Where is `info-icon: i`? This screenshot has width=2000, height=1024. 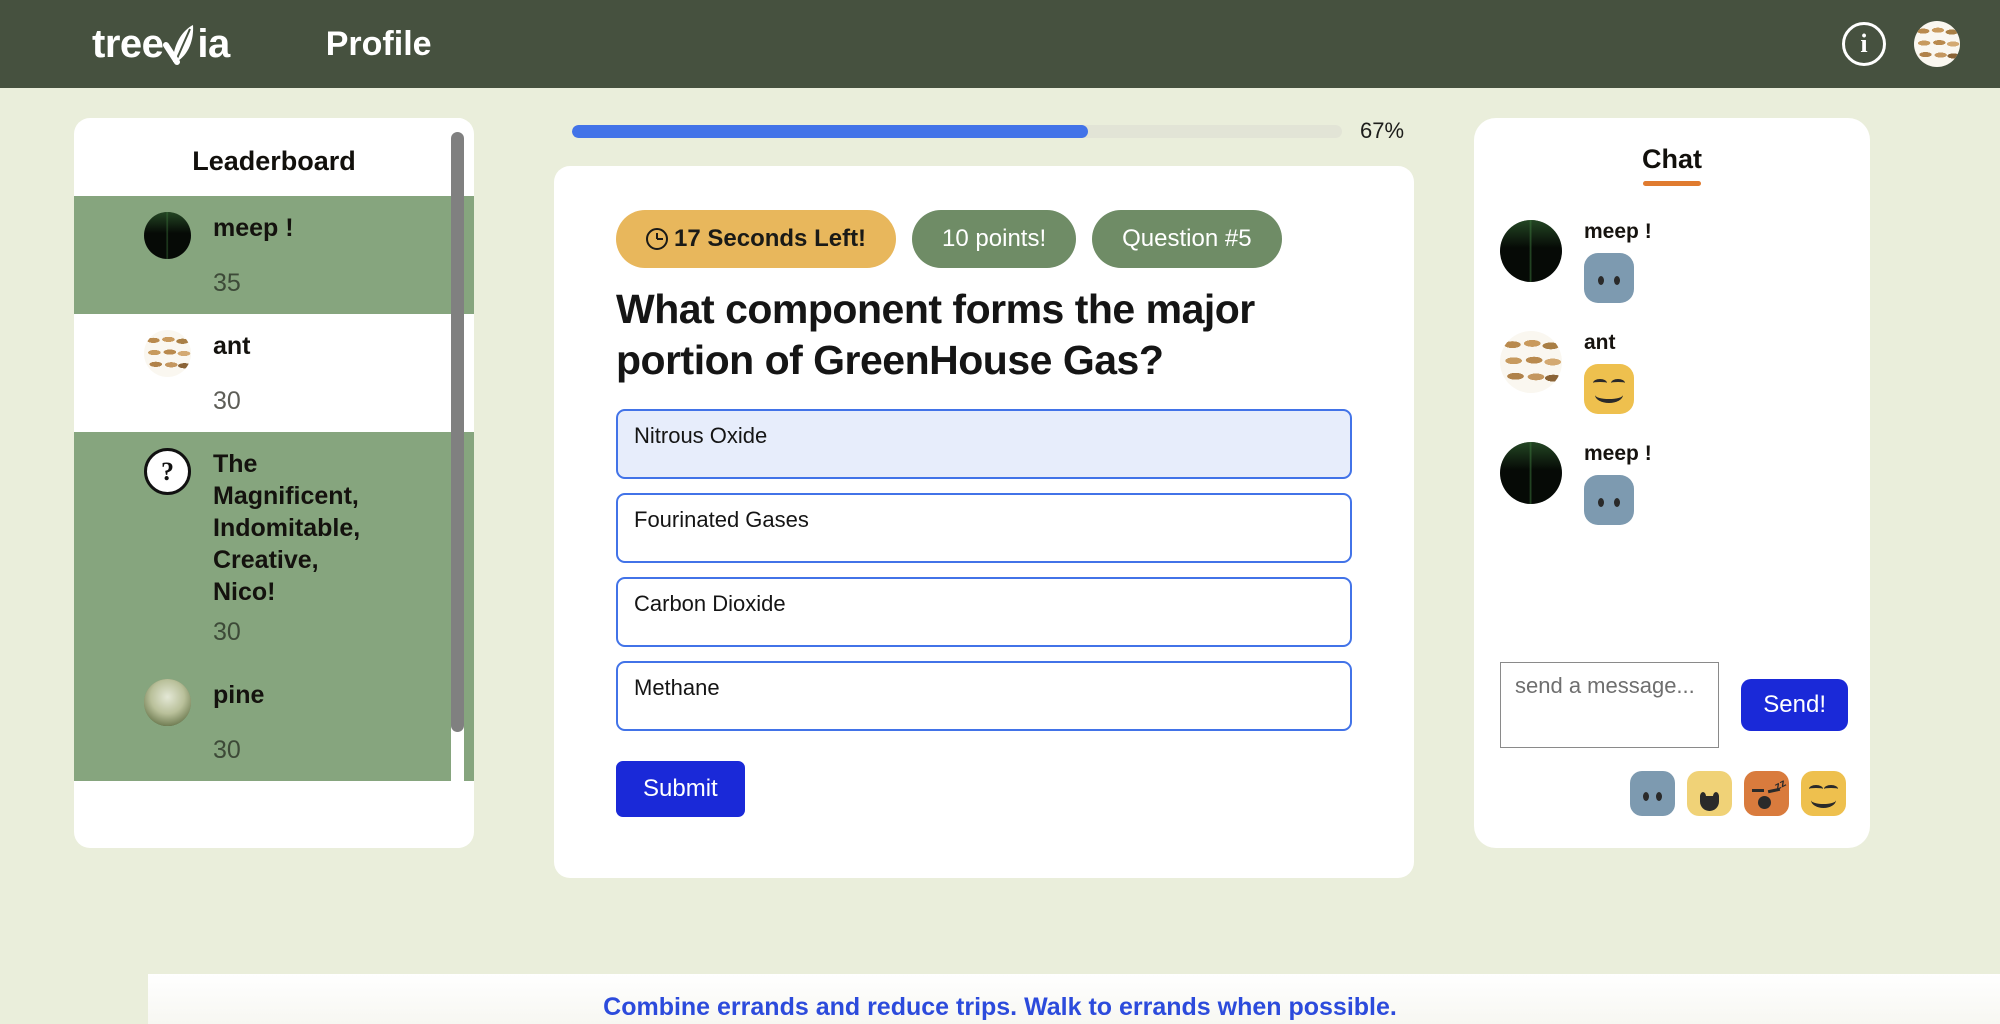
info-icon: i is located at coordinates (1864, 44).